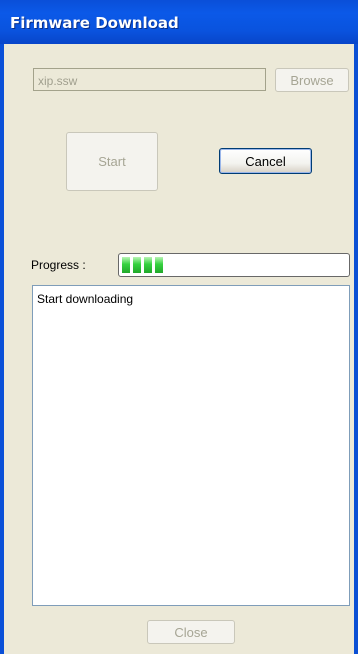  Describe the element at coordinates (234, 265) in the screenshot. I see `progress-bar` at that location.